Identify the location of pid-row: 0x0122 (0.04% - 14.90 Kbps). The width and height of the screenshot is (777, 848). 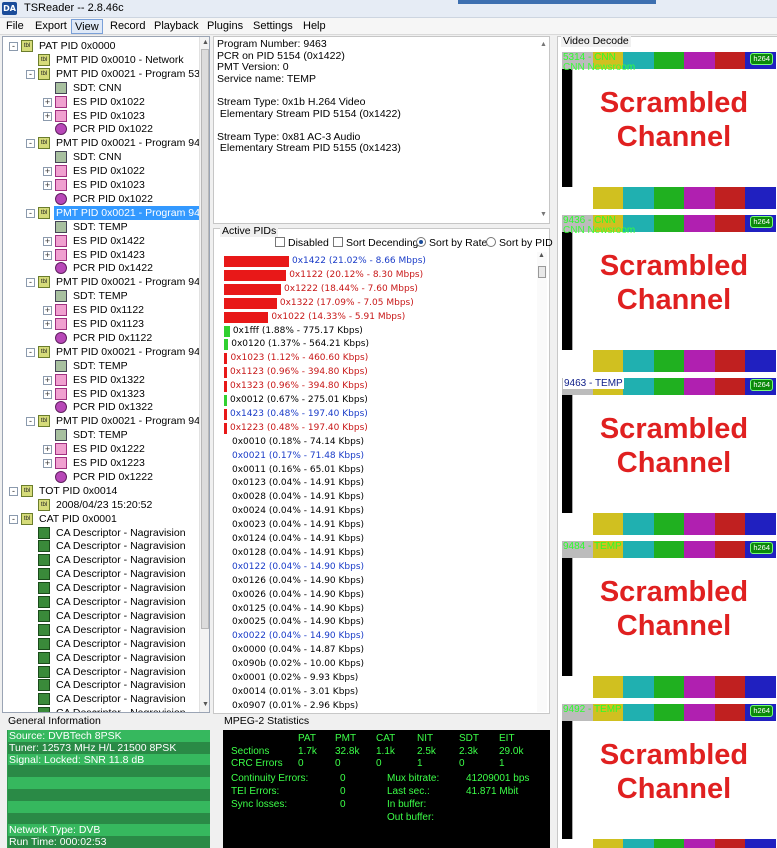
(374, 567).